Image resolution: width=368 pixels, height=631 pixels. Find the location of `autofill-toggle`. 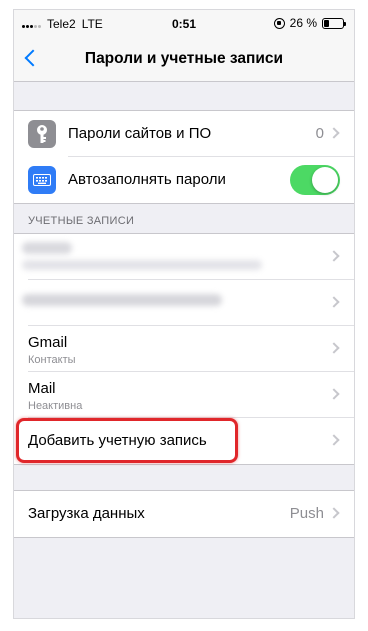

autofill-toggle is located at coordinates (315, 180).